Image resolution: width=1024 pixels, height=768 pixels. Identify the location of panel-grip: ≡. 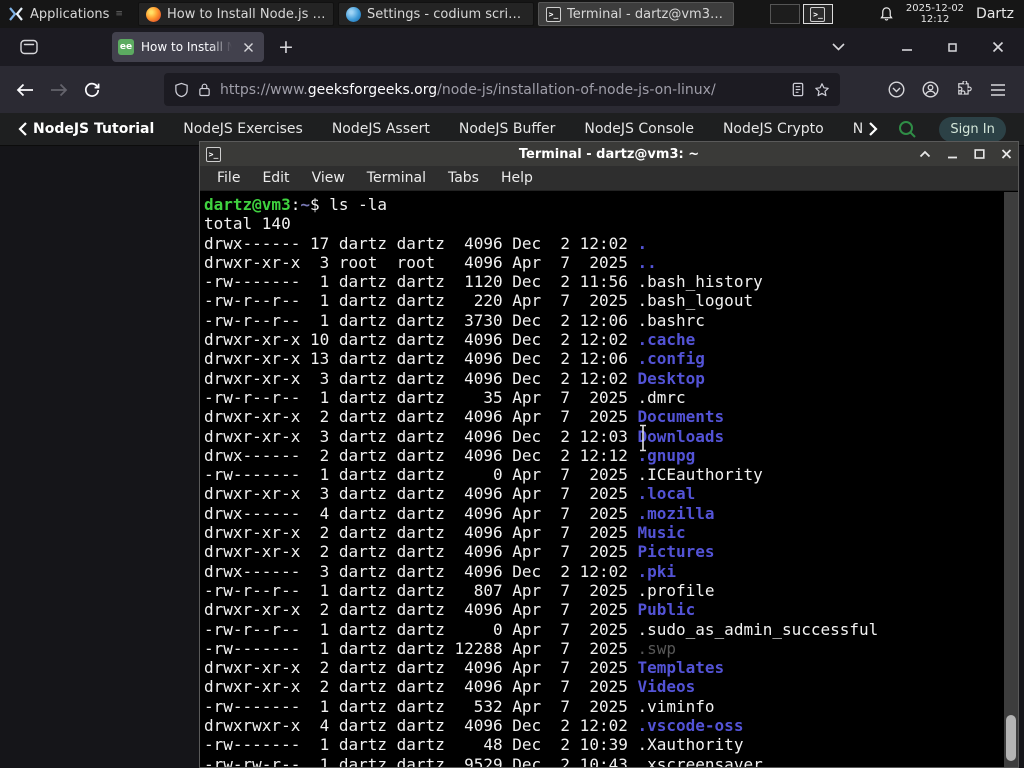
(119, 14).